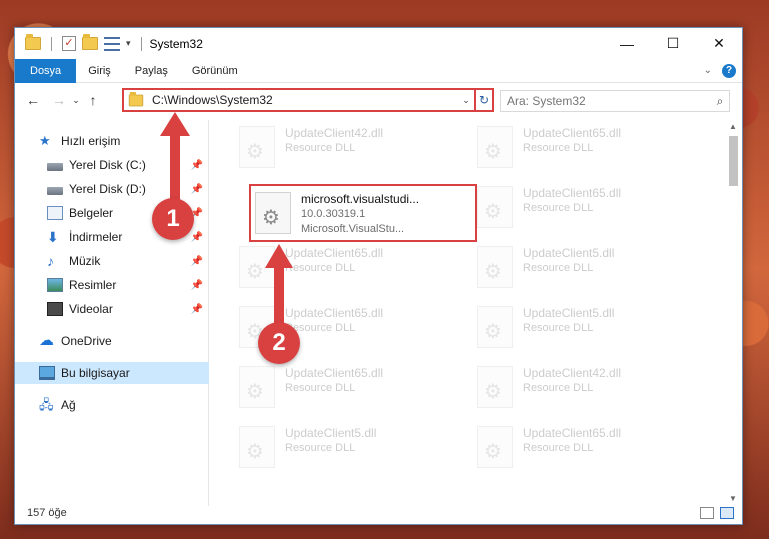 This screenshot has height=539, width=769. Describe the element at coordinates (91, 309) in the screenshot. I see `sidebar-item-label: Videolar` at that location.